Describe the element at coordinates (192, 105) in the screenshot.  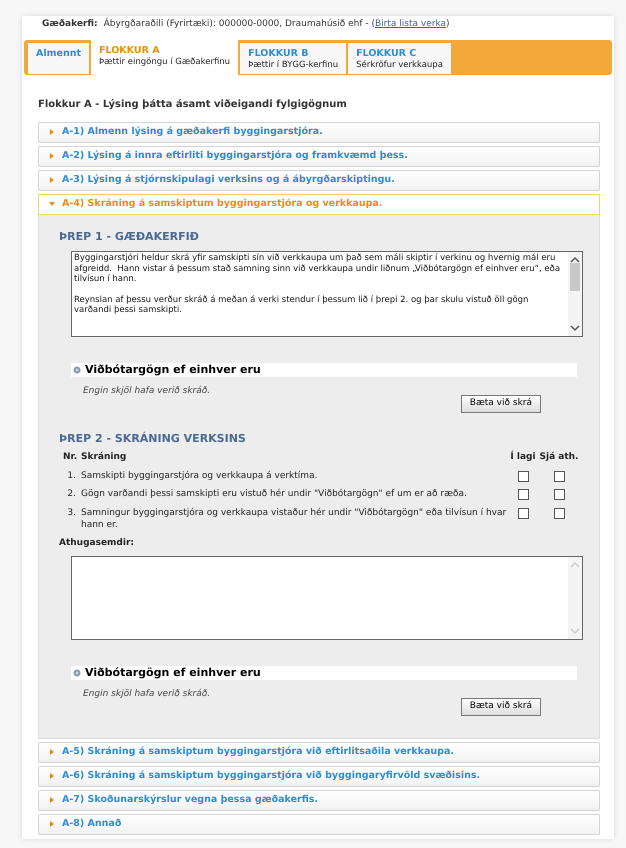
I see `page-heading: Flokkur A - Lýsing þátta ásamt viðeigandi fylgigögnum` at that location.